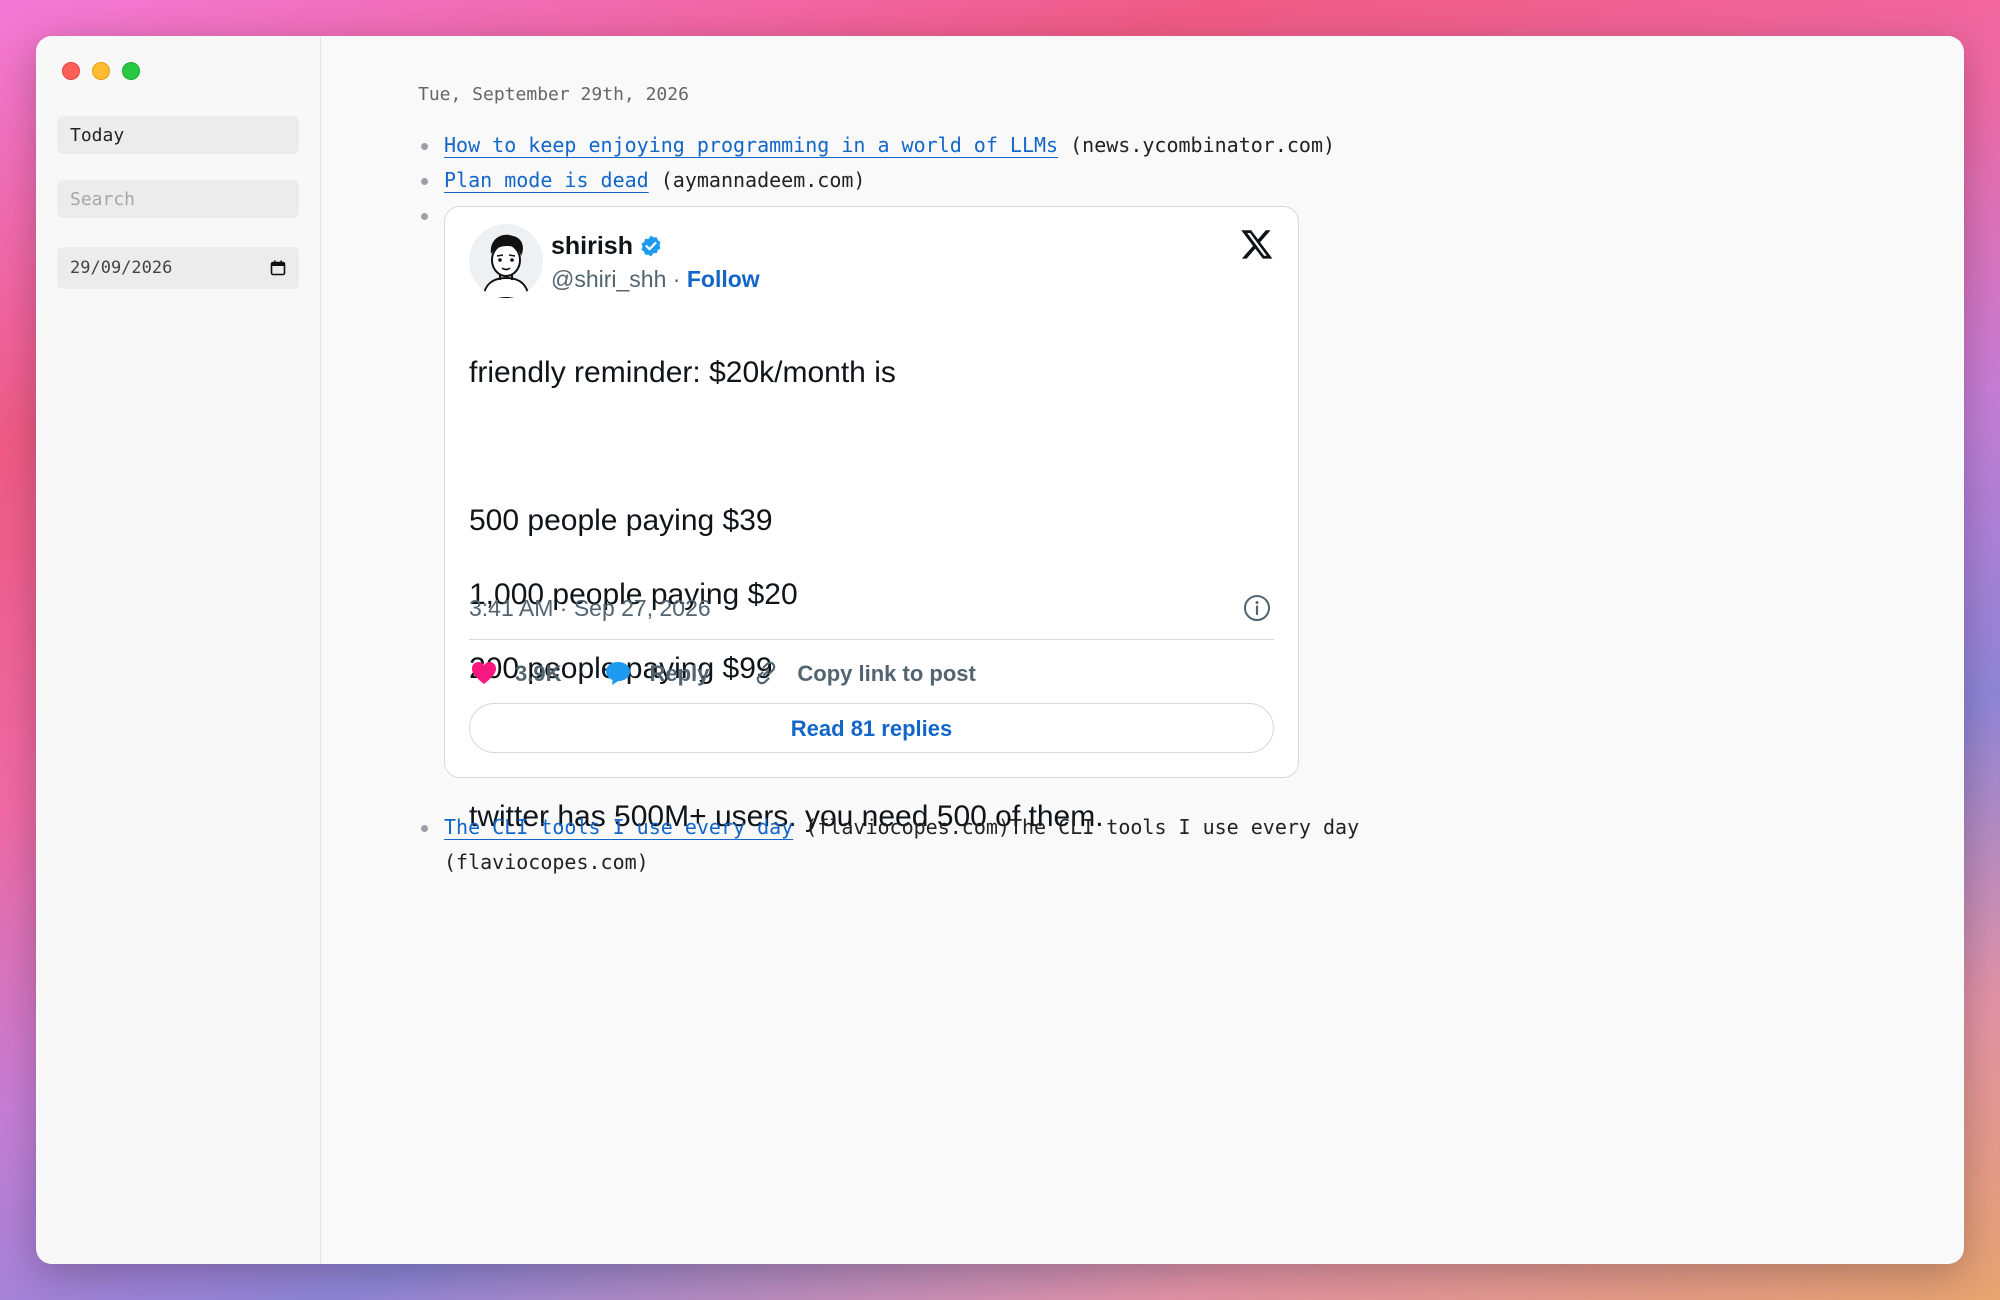  I want to click on entry-link: The CLI tools I use every day, so click(618, 827).